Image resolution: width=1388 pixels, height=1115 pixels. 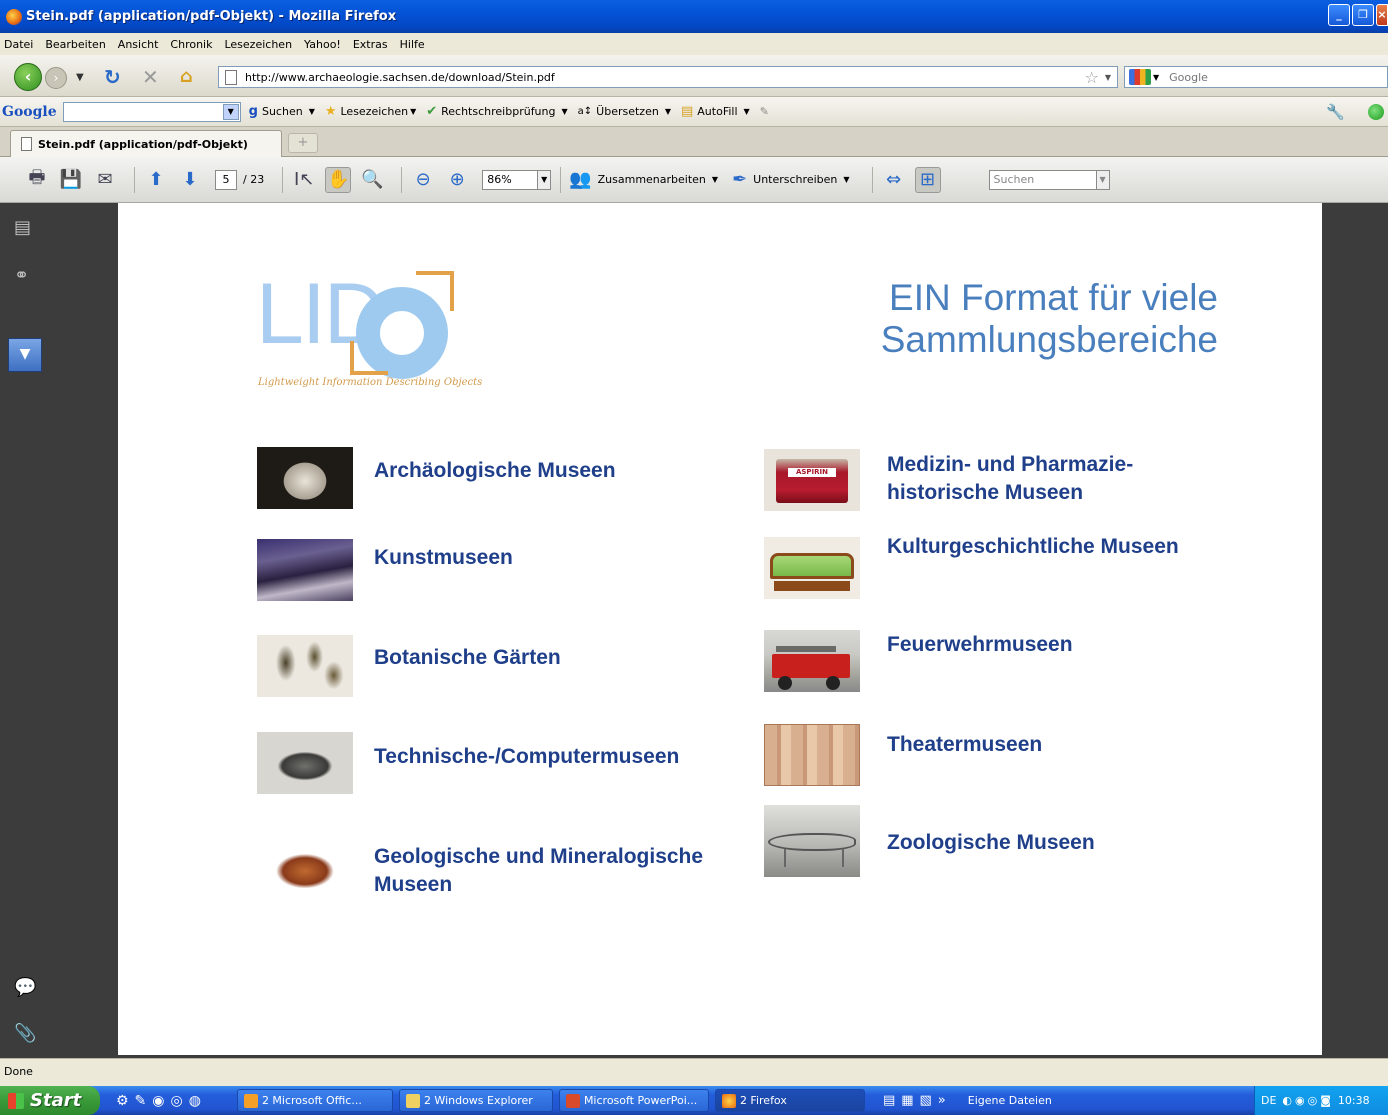 What do you see at coordinates (370, 44) in the screenshot?
I see `menu-extras: Extras` at bounding box center [370, 44].